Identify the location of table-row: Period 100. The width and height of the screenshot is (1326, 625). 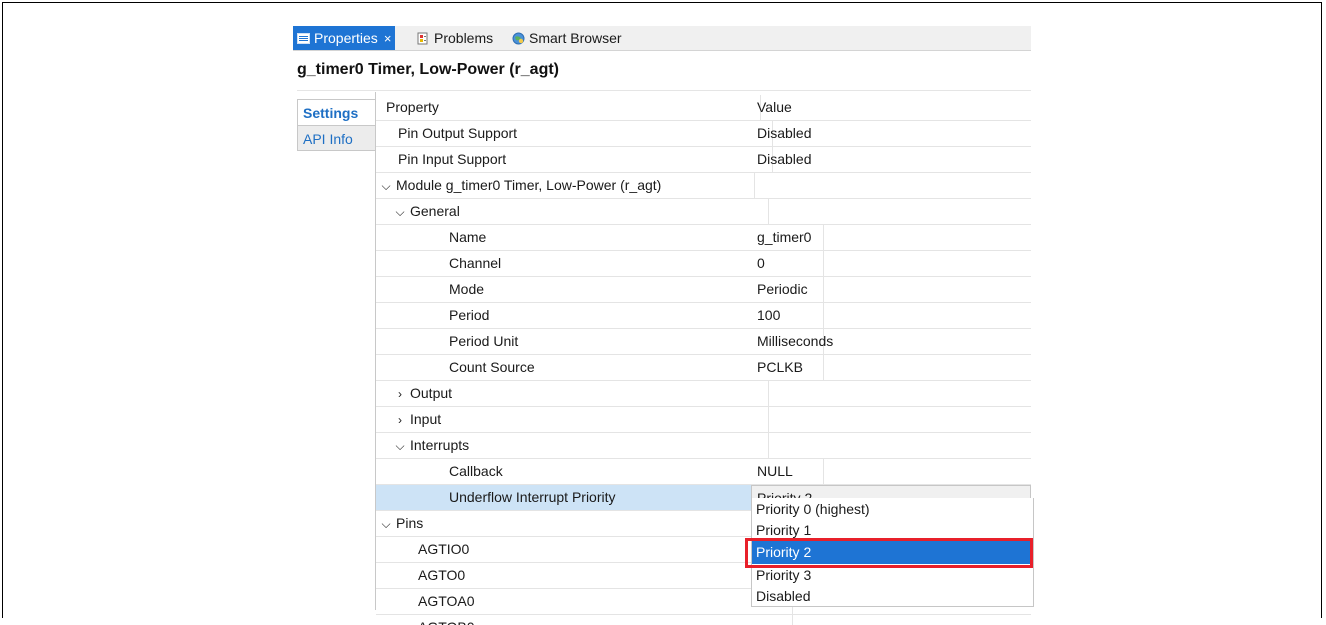
(703, 316).